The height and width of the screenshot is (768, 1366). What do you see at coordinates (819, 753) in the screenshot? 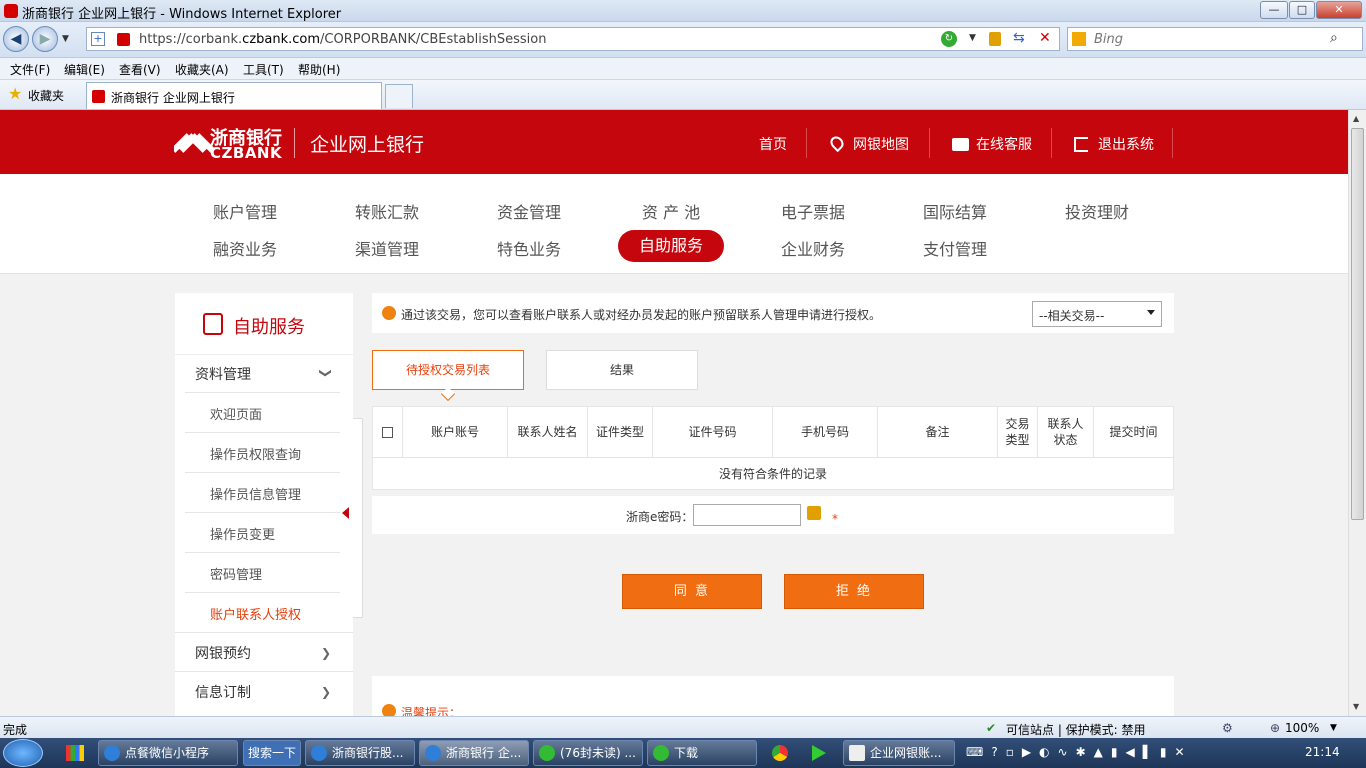
I see `media-player-icon` at bounding box center [819, 753].